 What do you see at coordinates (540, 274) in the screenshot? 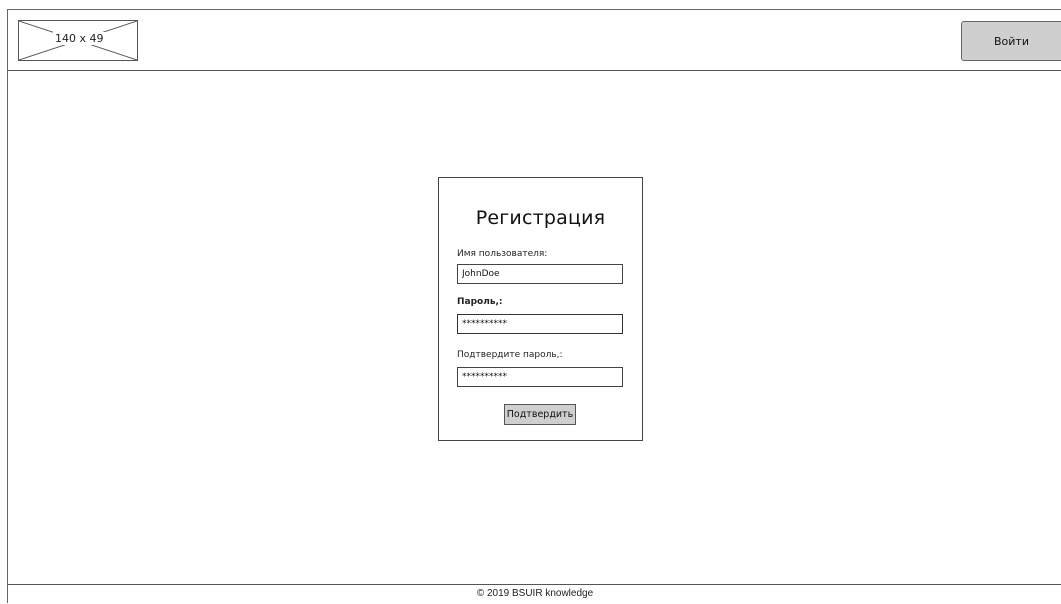
I see `username-input` at bounding box center [540, 274].